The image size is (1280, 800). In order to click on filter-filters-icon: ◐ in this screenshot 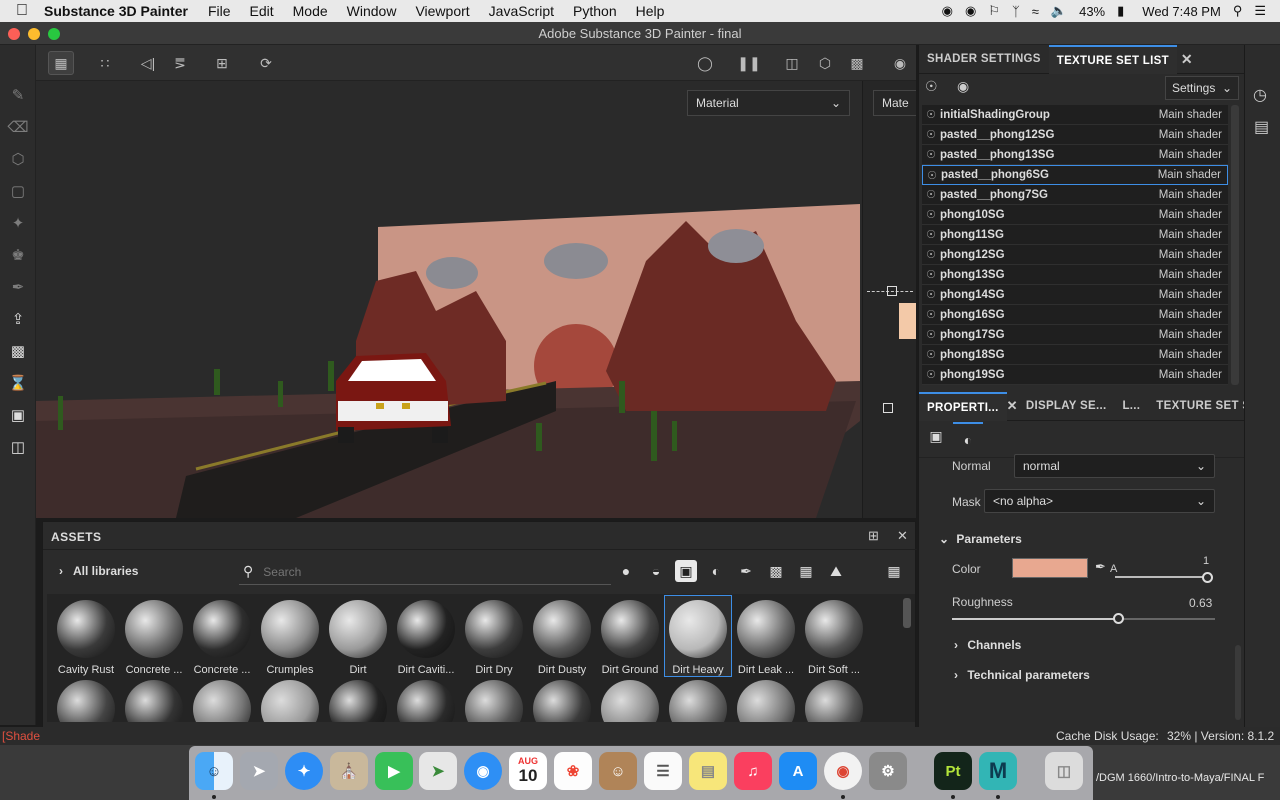, I will do `click(716, 571)`.